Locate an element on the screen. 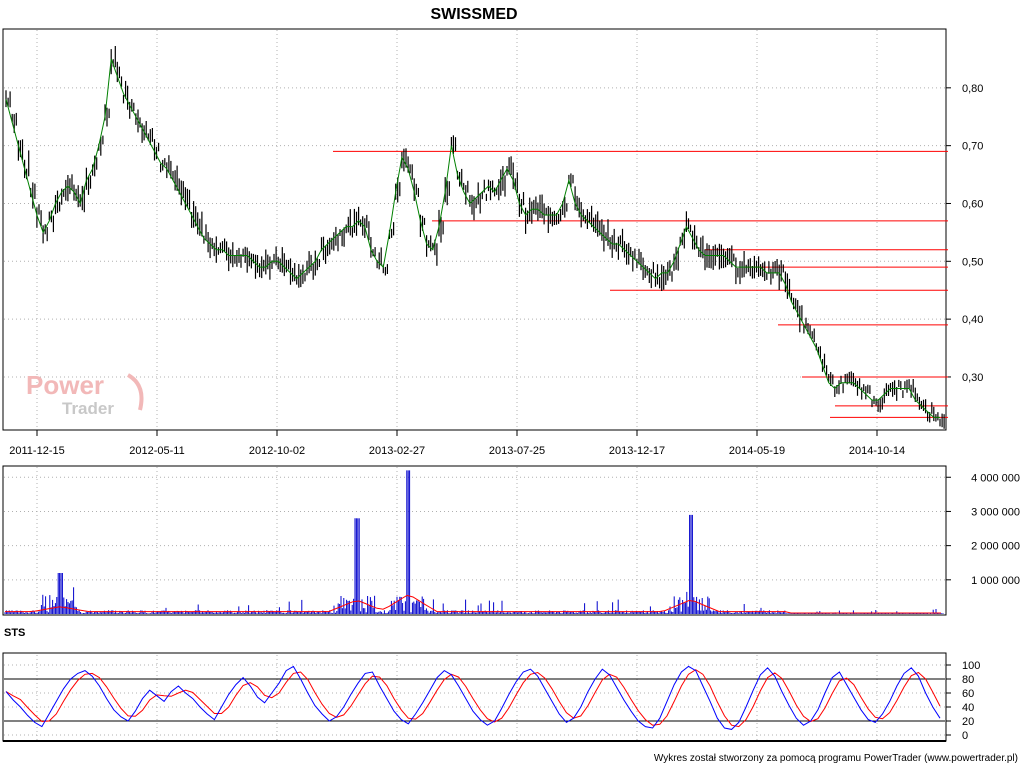 The height and width of the screenshot is (768, 1024). sts-panel-label: STS is located at coordinates (14, 633).